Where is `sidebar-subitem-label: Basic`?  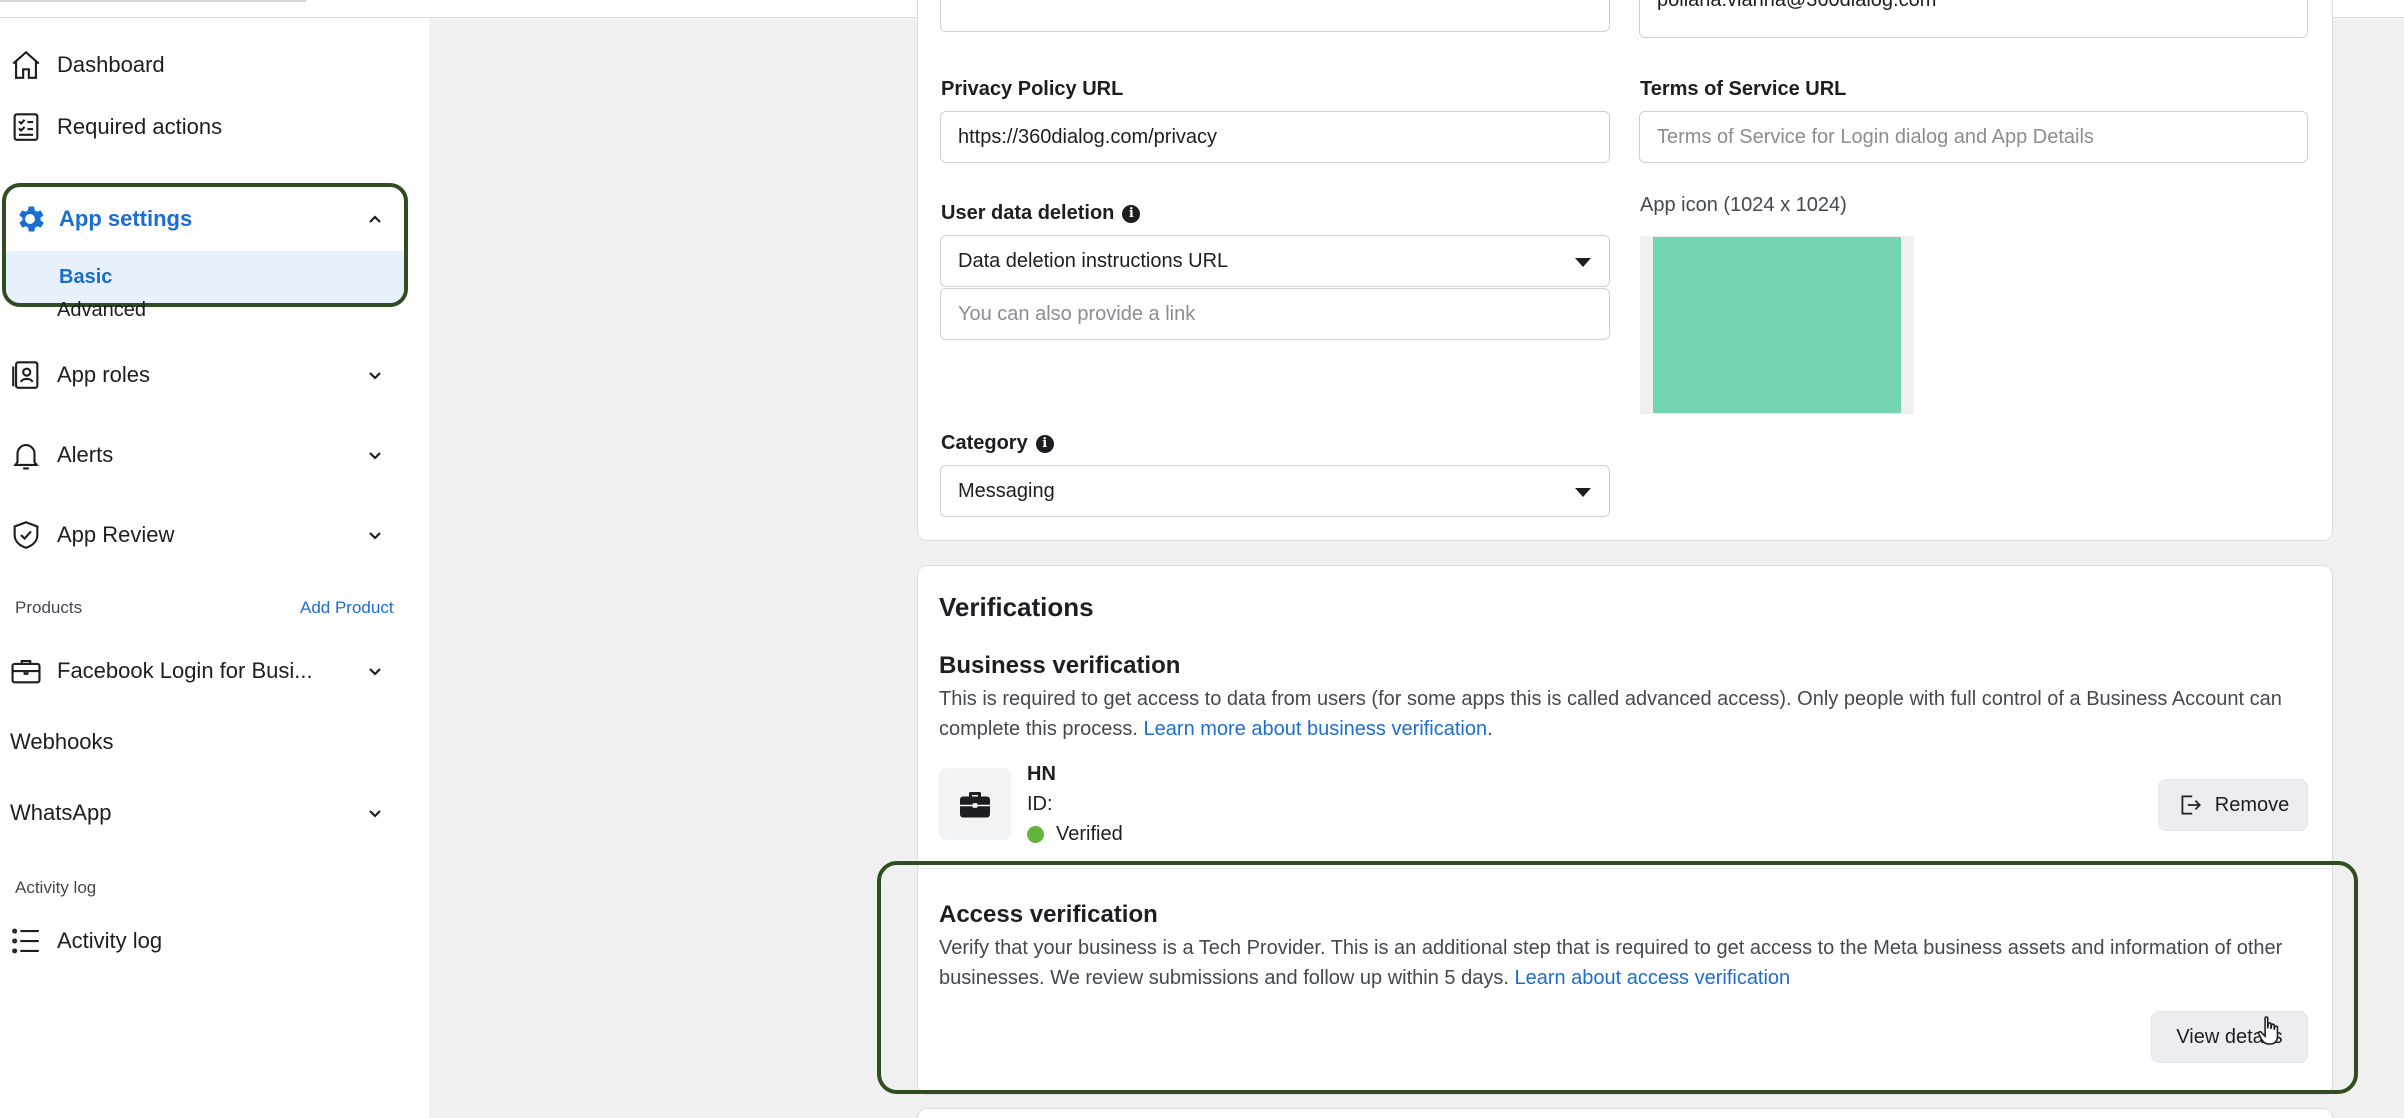
sidebar-subitem-label: Basic is located at coordinates (86, 276).